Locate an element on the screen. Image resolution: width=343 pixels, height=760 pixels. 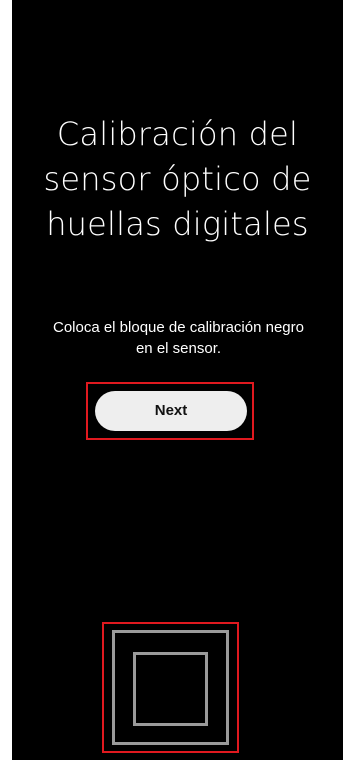
instruction-line-1: Coloca el bloque de calibración negro is located at coordinates (178, 327).